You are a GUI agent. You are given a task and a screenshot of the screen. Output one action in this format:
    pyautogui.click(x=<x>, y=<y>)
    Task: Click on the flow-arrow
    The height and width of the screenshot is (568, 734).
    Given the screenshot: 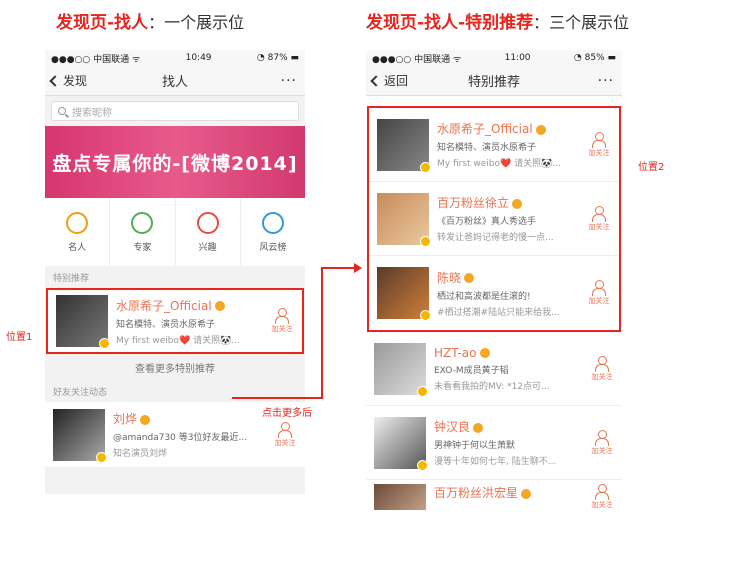 What is the action you would take?
    pyautogui.click(x=297, y=331)
    